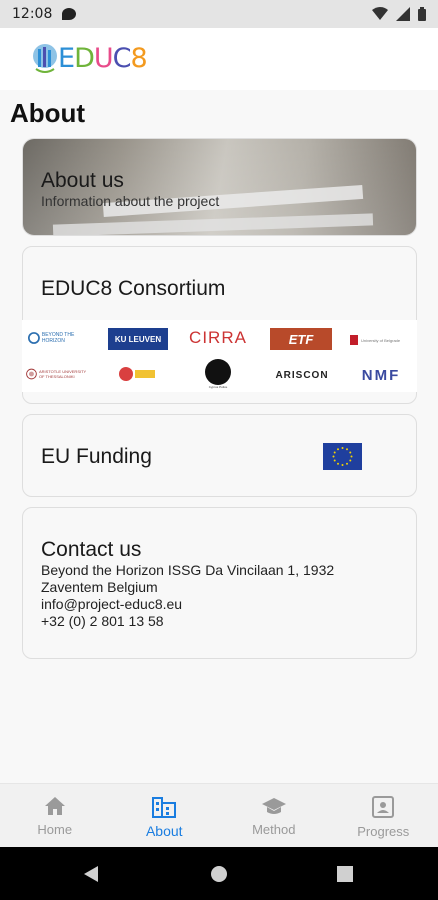  I want to click on partner-name: NMF, so click(381, 375).